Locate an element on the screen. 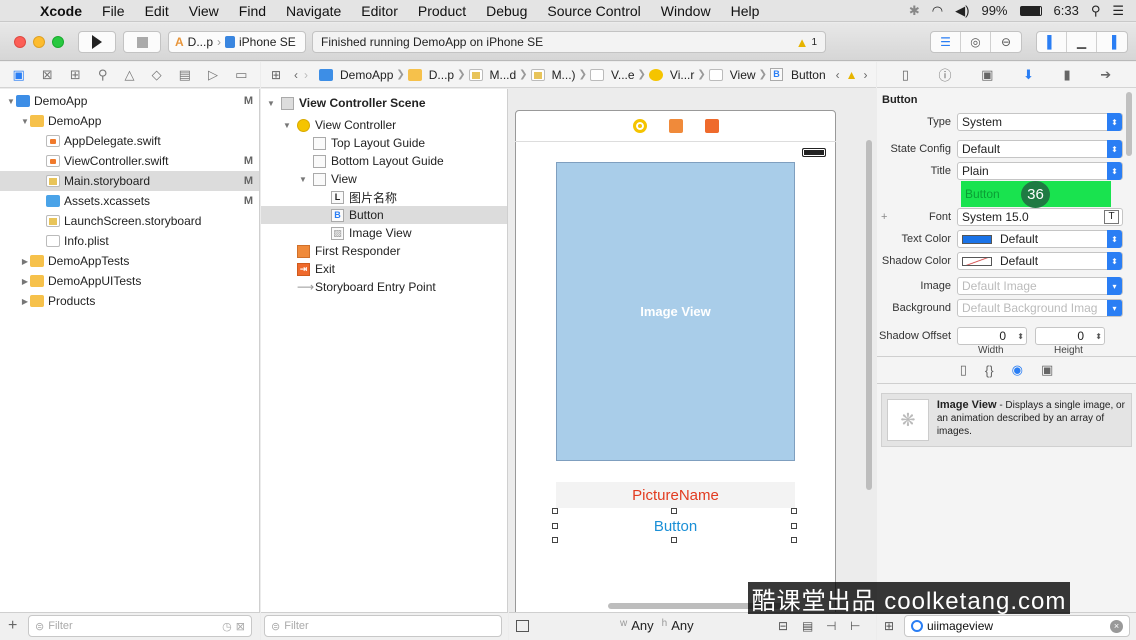 The height and width of the screenshot is (640, 1136). related-items-icon: ⊞ is located at coordinates (276, 75).